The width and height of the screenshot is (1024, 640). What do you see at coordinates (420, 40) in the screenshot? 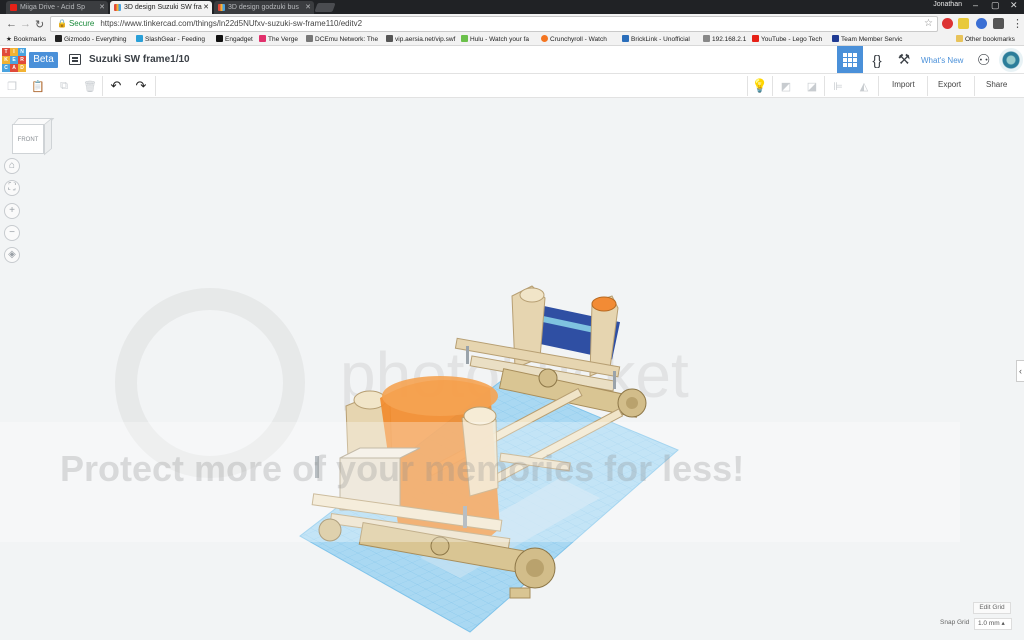
I see `bookmark-item: vip.aersia.net/vip.swf` at bounding box center [420, 40].